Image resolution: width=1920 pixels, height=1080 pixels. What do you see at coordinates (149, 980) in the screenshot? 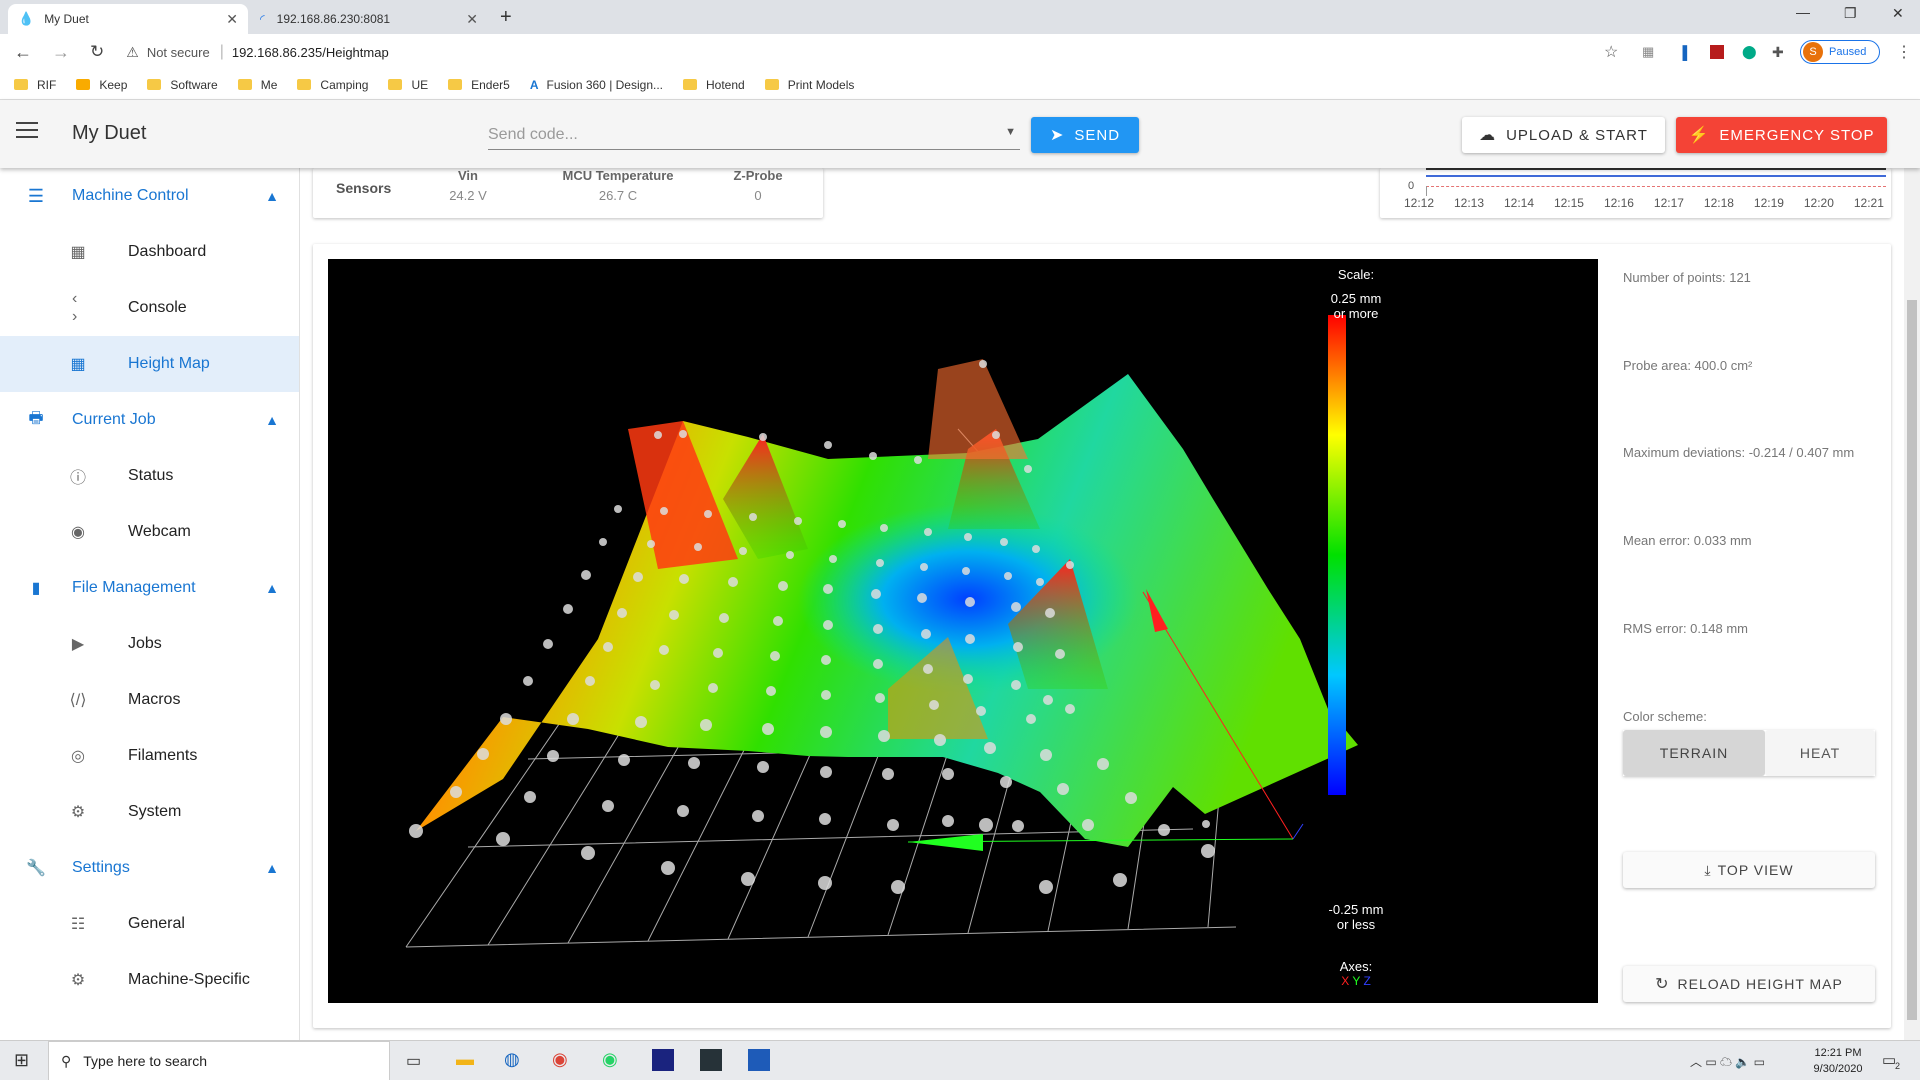
I see `nav-item-machine-specific: ⚙ Machine-Specific` at bounding box center [149, 980].